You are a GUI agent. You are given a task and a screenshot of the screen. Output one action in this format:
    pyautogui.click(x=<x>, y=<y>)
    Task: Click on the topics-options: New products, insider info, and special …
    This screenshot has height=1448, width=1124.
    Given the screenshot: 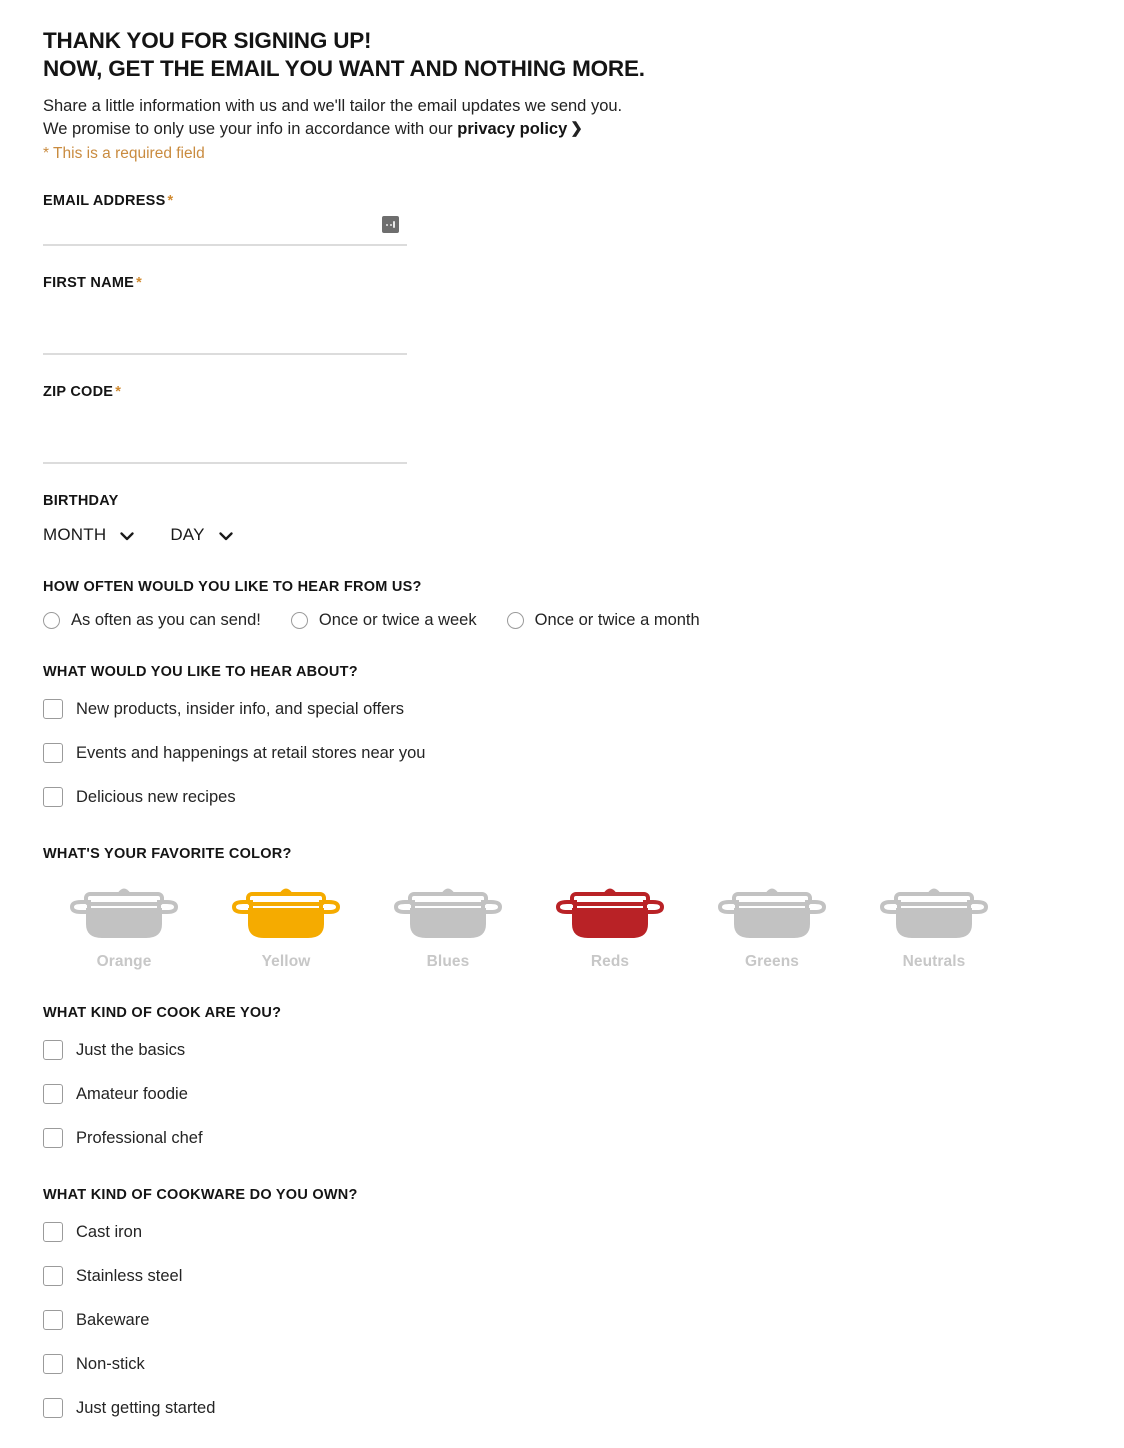 What is the action you would take?
    pyautogui.click(x=562, y=753)
    